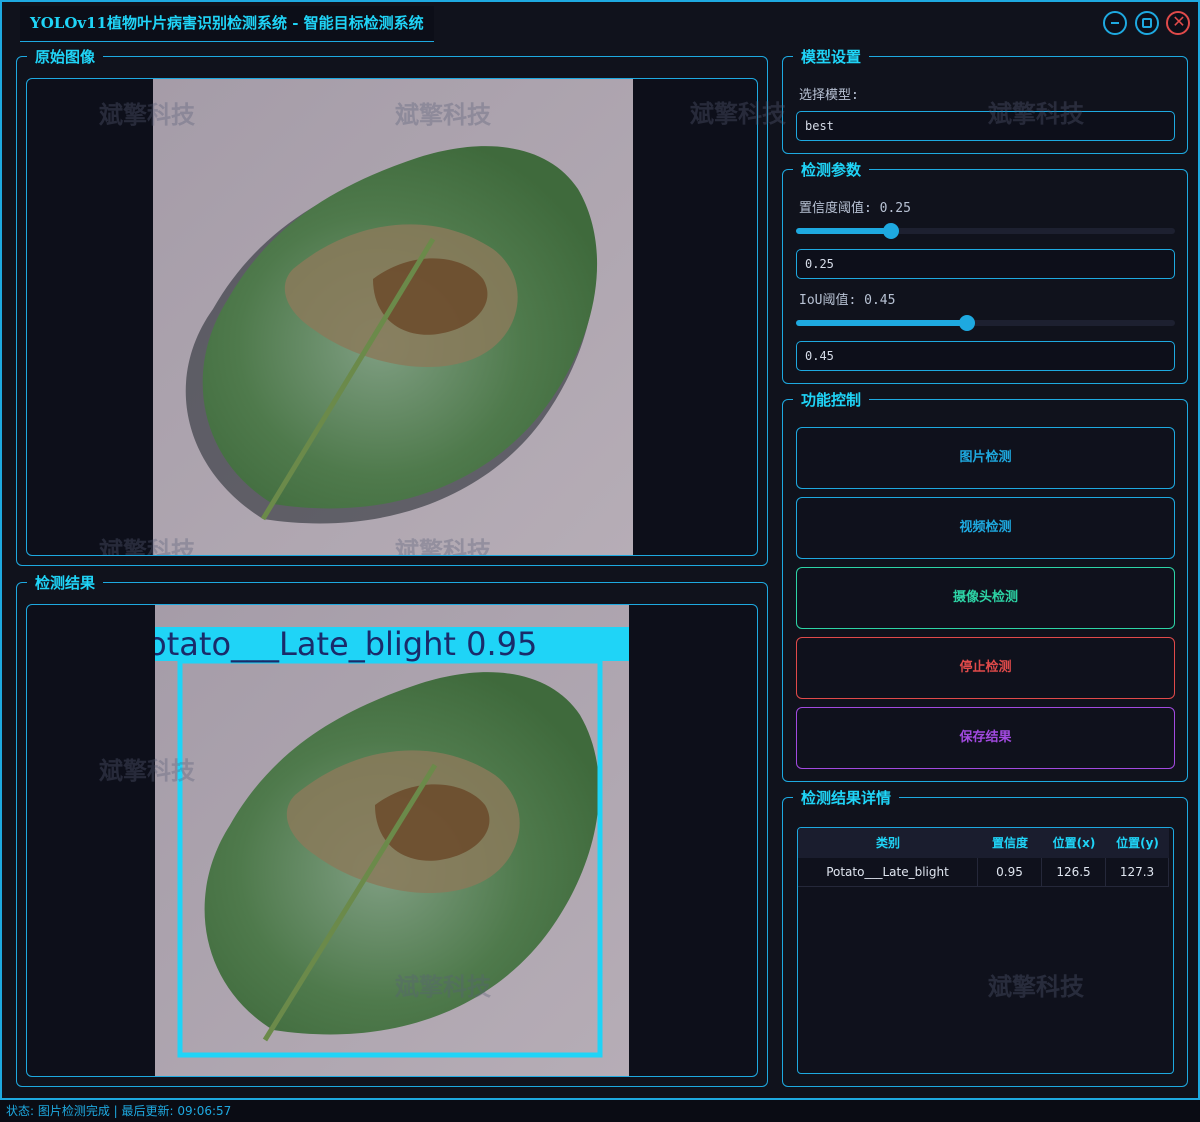 This screenshot has width=1200, height=1122. Describe the element at coordinates (831, 400) in the screenshot. I see `function-controls-title: 功能控制` at that location.